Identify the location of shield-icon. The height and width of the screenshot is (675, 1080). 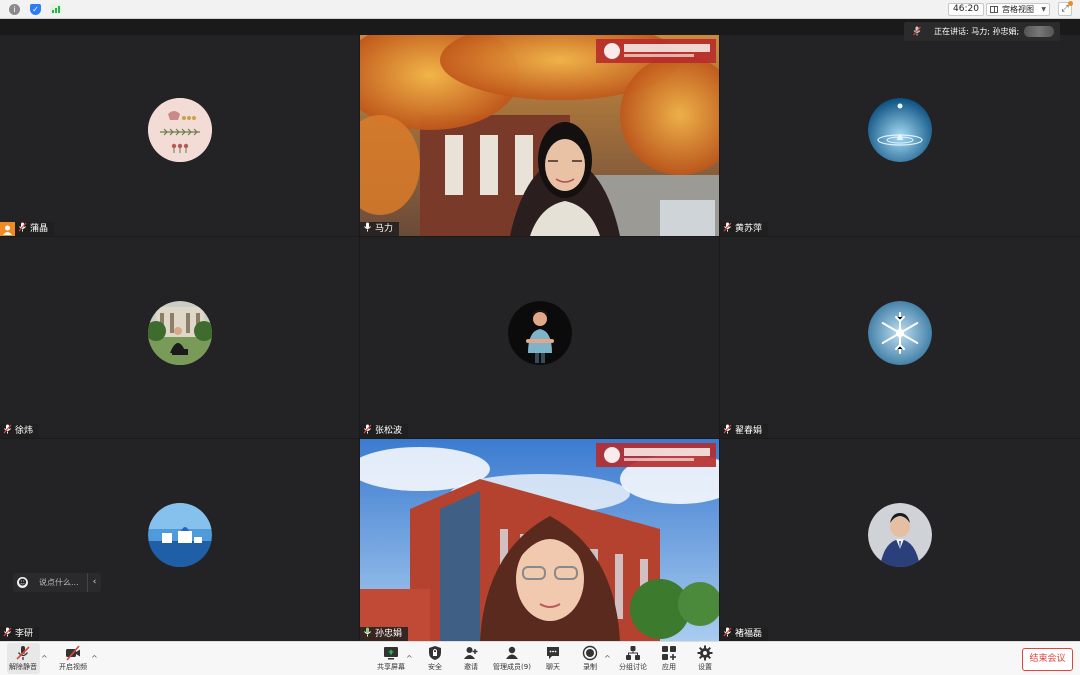
(435, 653).